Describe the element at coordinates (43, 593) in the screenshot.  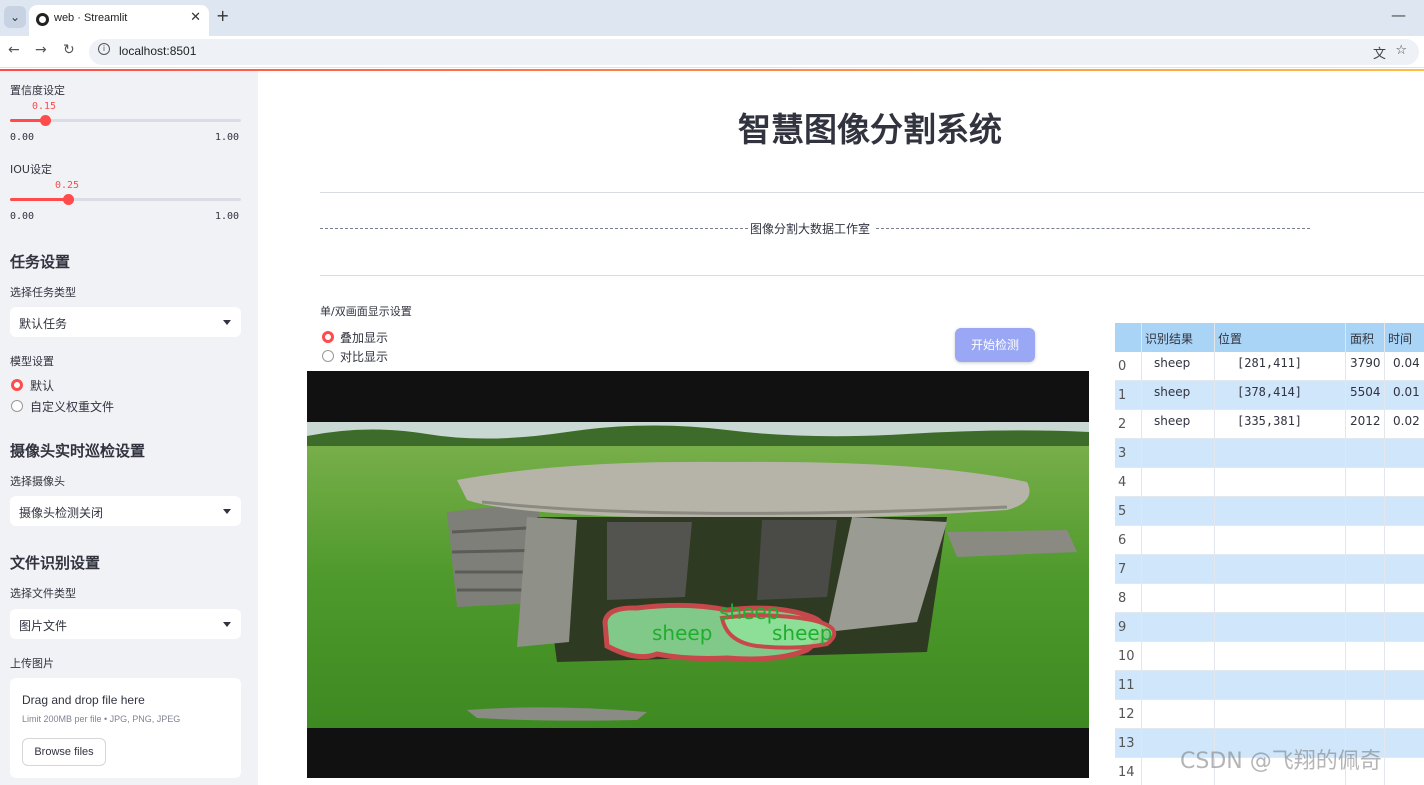
I see `file-type-label: 选择文件类型` at that location.